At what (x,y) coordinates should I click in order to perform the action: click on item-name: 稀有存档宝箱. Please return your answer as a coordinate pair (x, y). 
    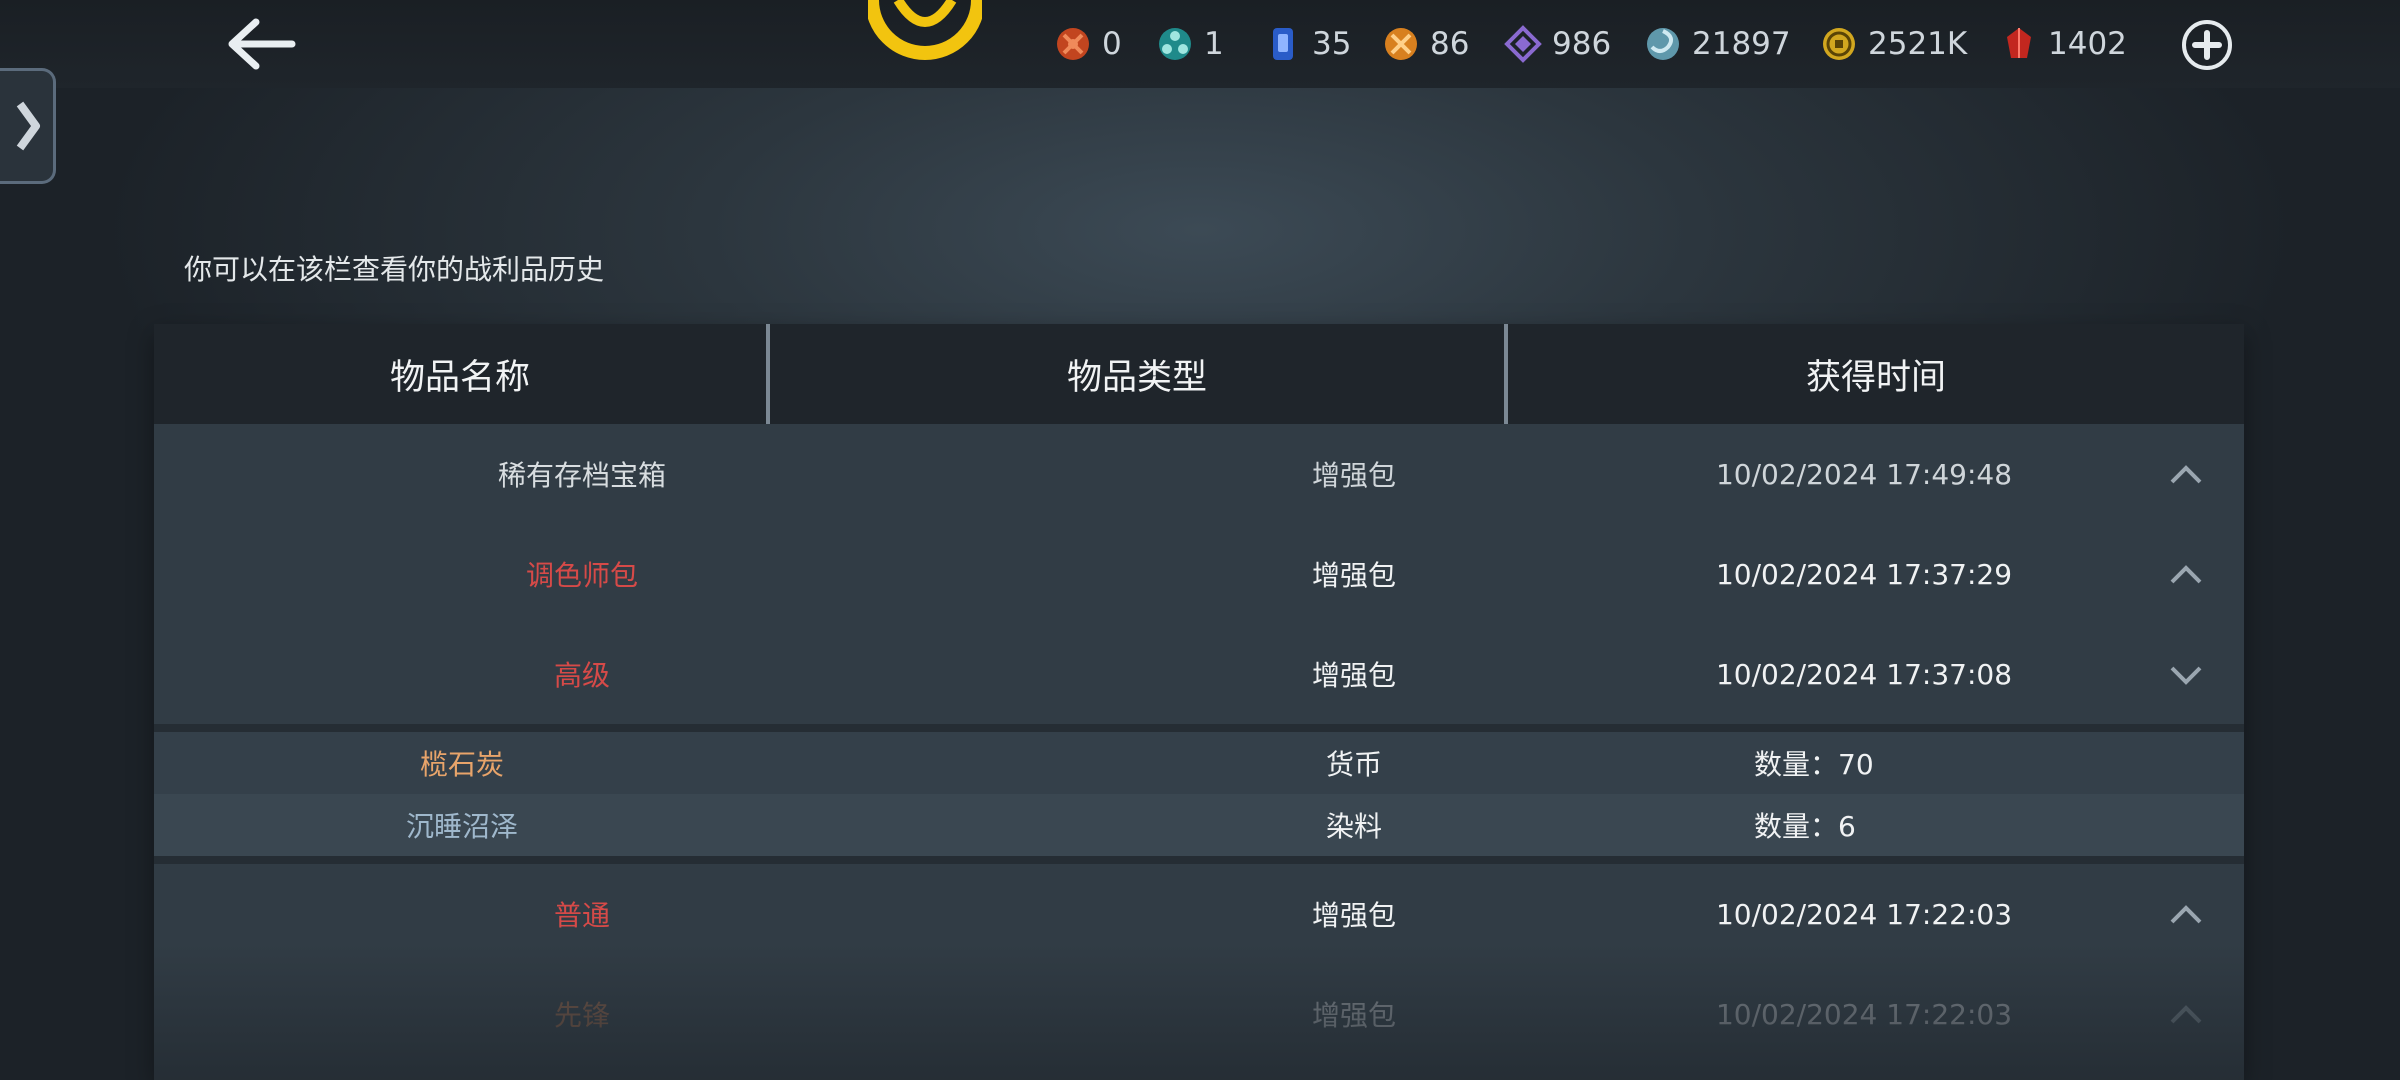
    Looking at the image, I should click on (581, 475).